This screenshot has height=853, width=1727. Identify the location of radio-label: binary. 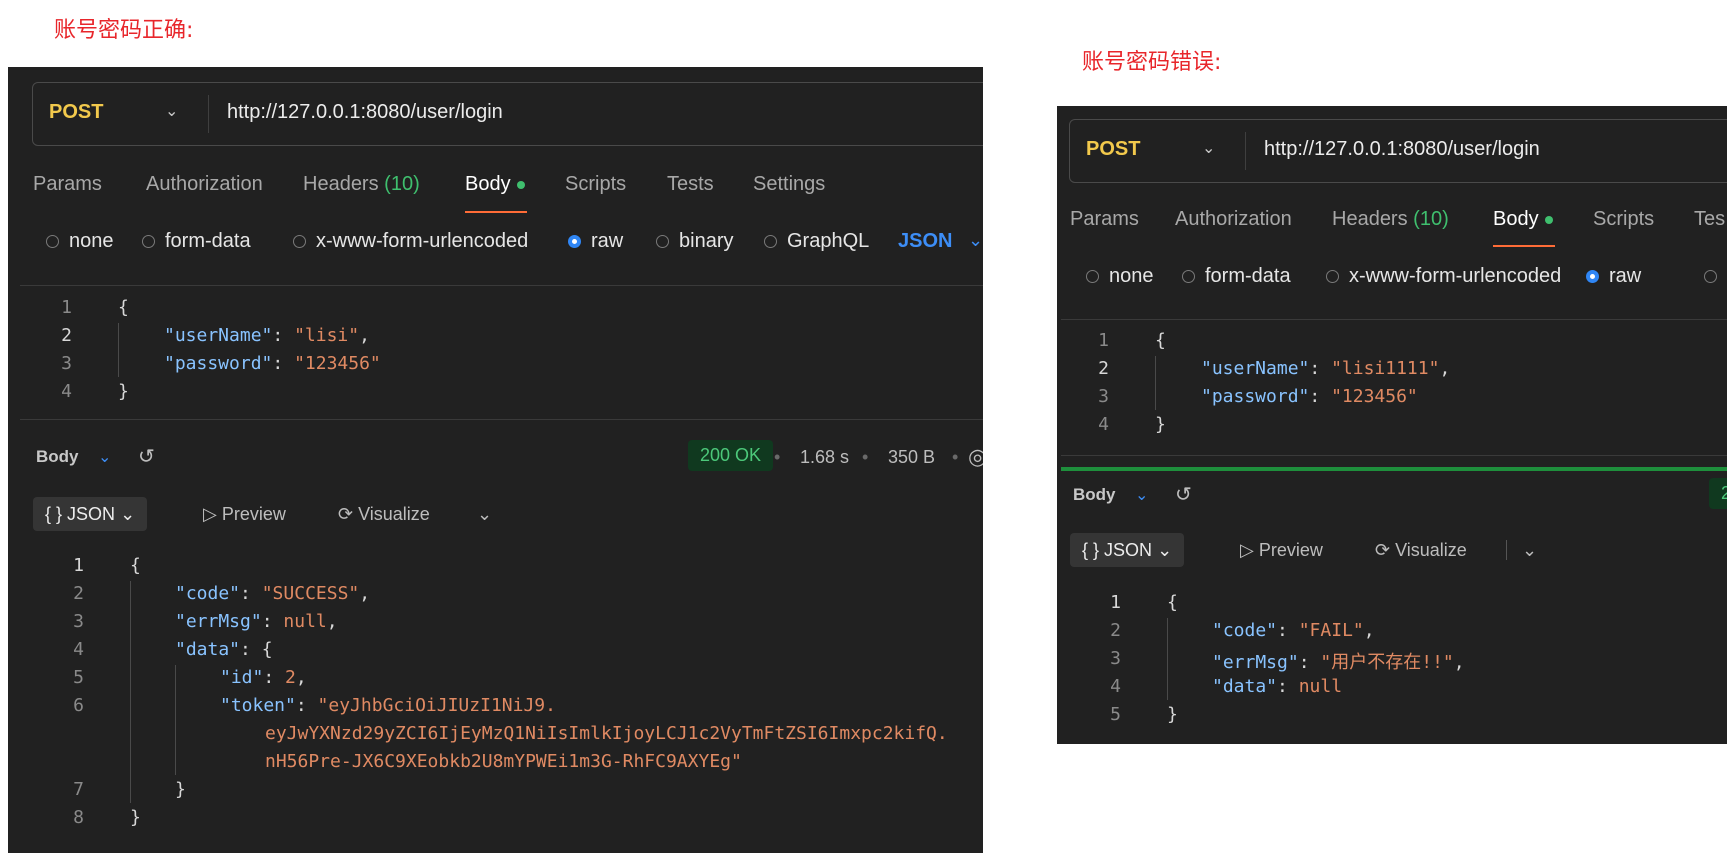
(706, 241).